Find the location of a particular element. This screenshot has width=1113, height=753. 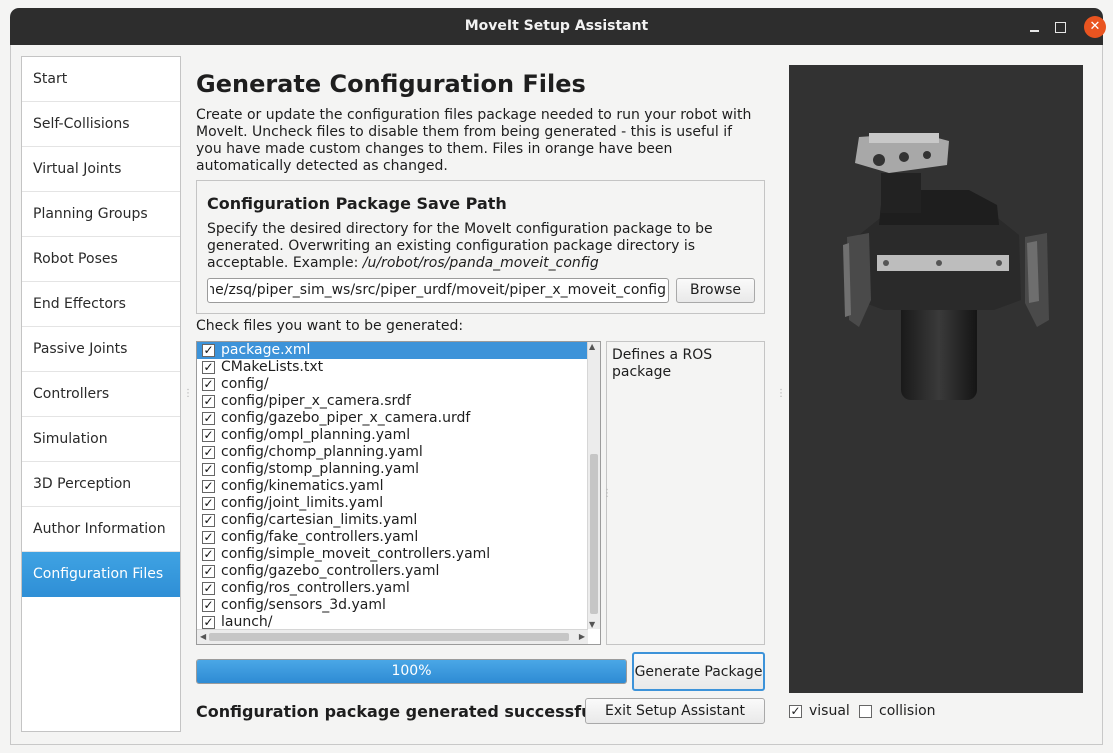

window-title: MoveIt Setup Assistant is located at coordinates (556, 26).